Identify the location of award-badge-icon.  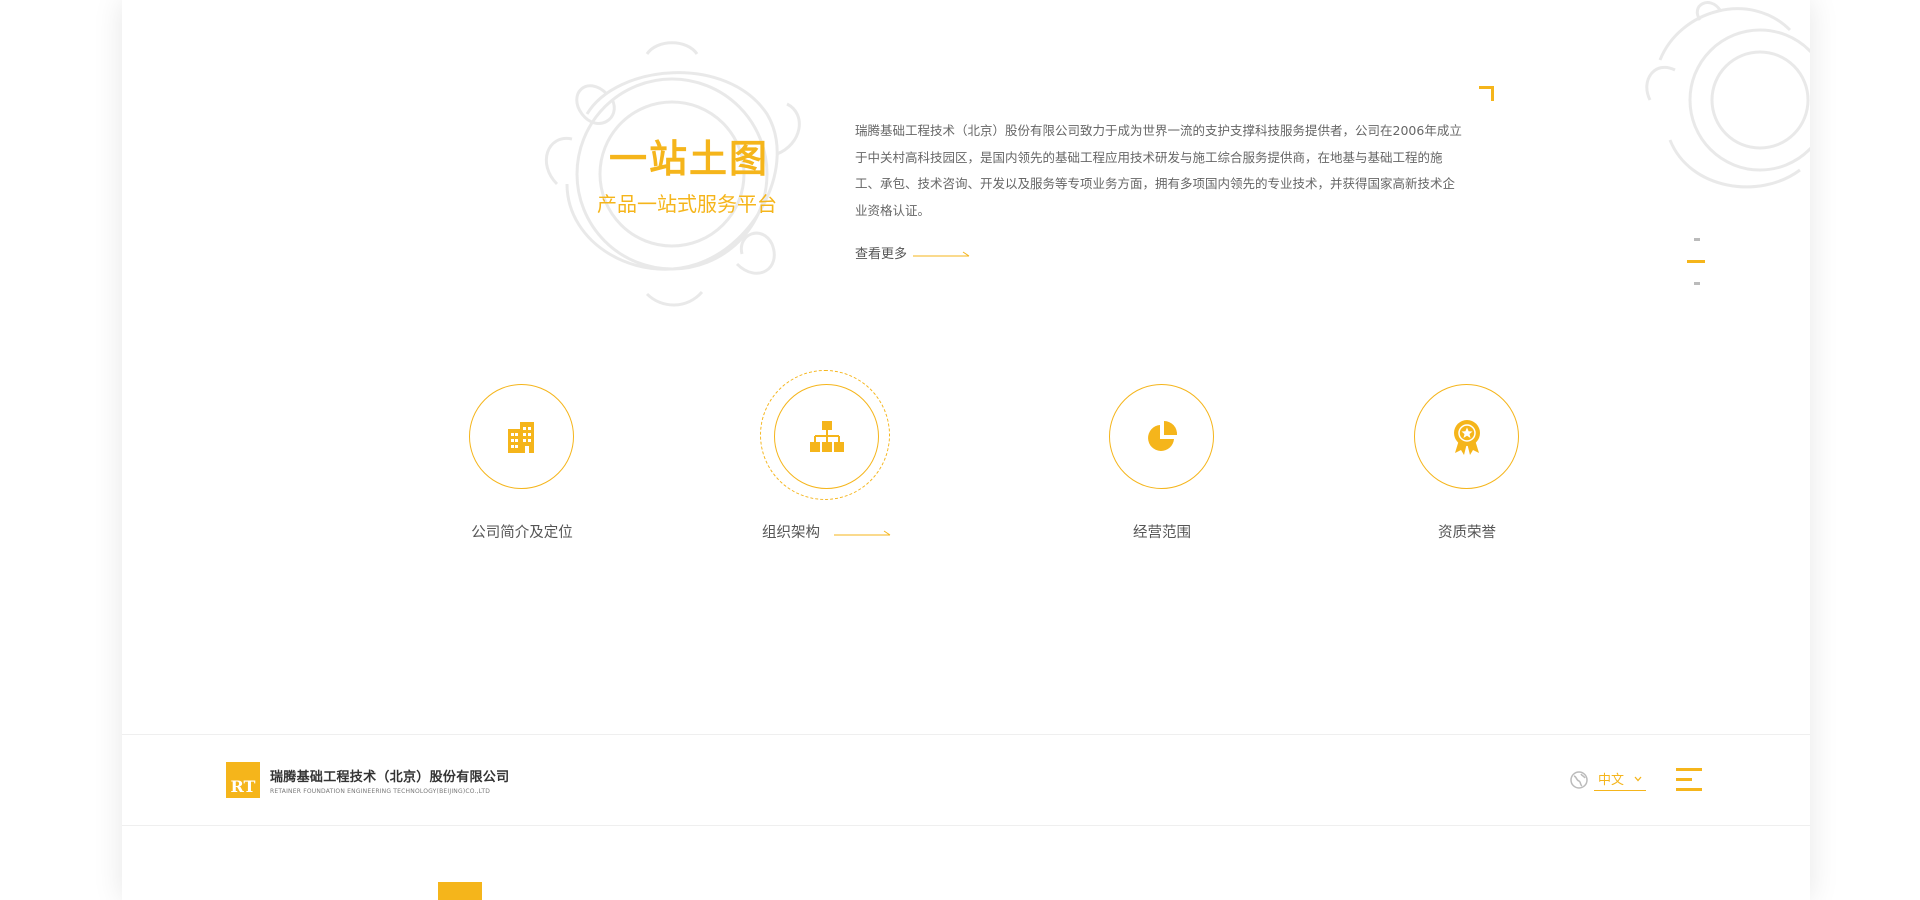
(1466, 437).